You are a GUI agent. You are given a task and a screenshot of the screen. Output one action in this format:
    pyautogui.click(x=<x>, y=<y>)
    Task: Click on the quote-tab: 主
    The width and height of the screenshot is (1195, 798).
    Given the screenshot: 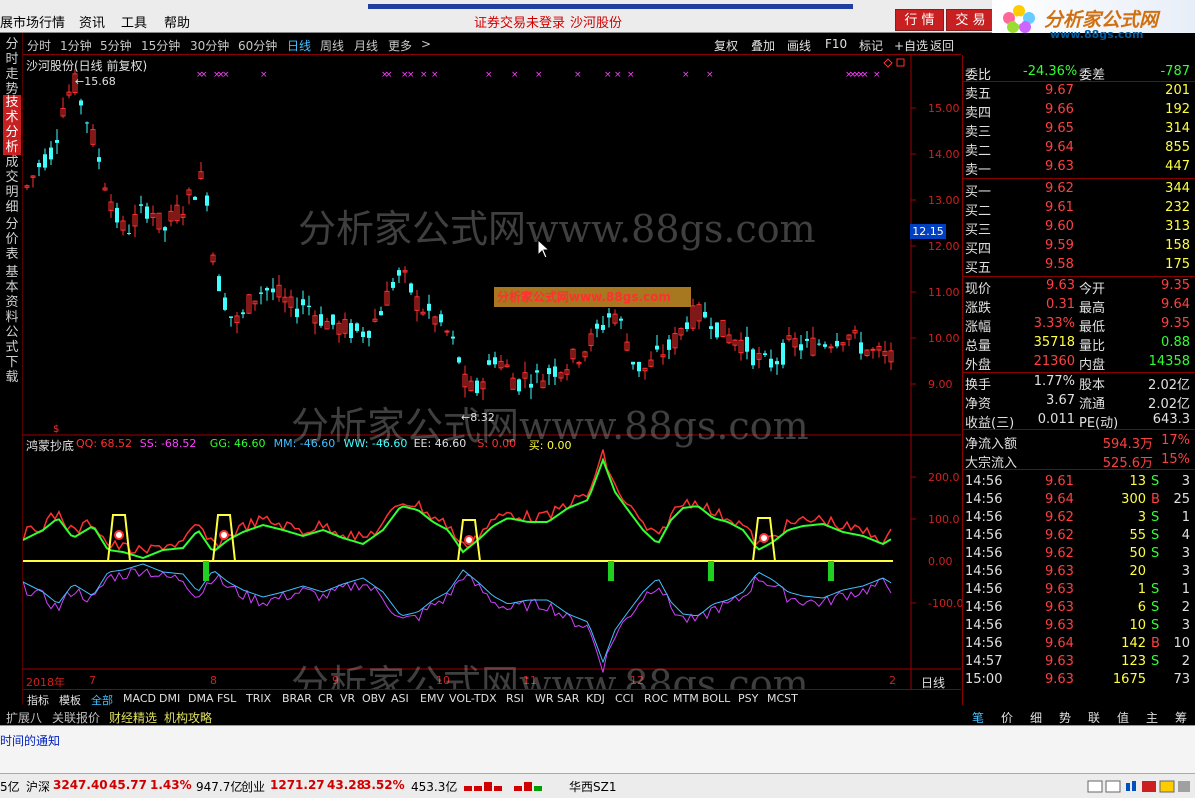 What is the action you would take?
    pyautogui.click(x=1152, y=717)
    